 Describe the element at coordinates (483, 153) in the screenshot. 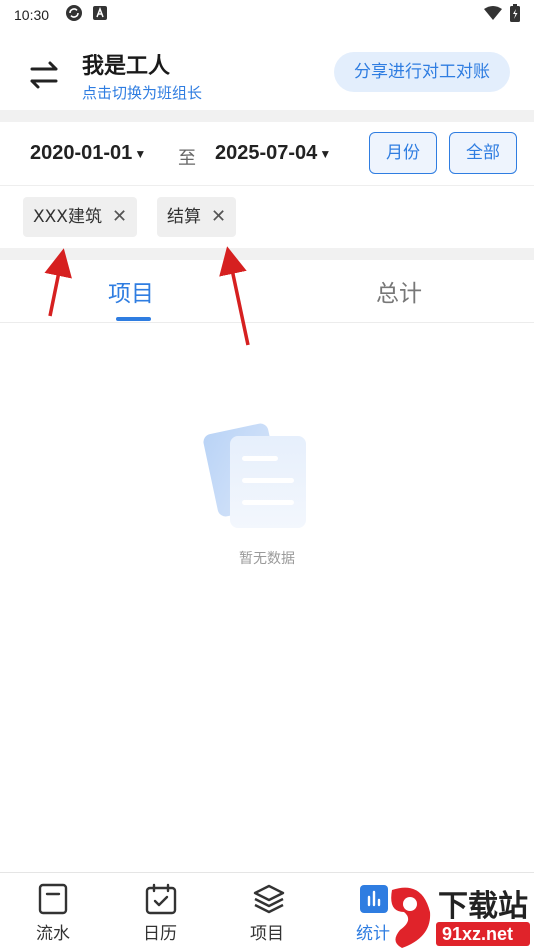

I see `all-button: 全部` at that location.